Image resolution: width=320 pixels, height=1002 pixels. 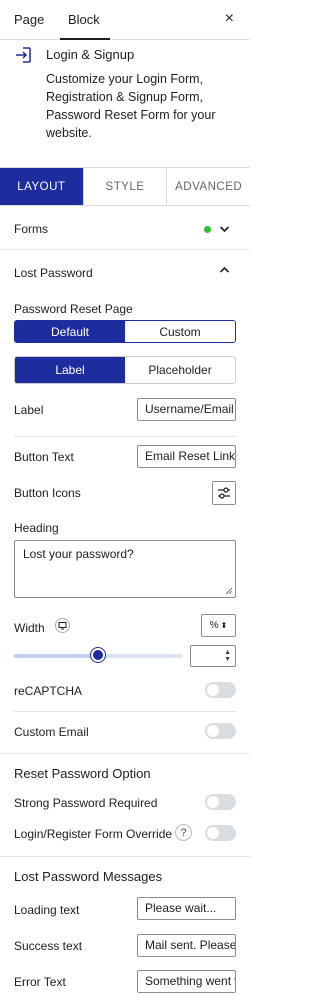 What do you see at coordinates (220, 690) in the screenshot?
I see `recaptcha-toggle` at bounding box center [220, 690].